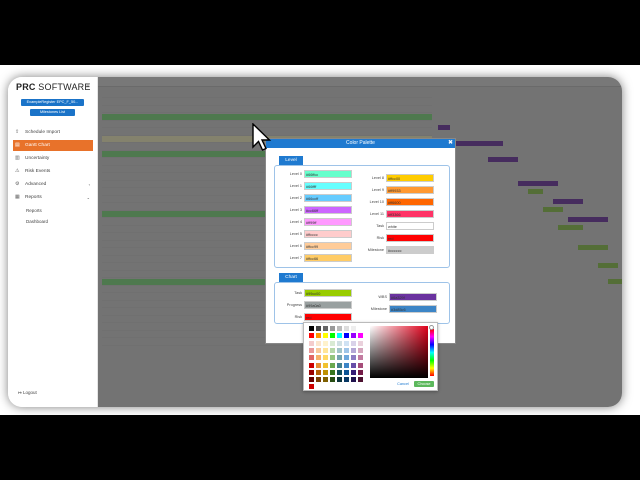 The height and width of the screenshot is (480, 640). Describe the element at coordinates (413, 297) in the screenshot. I see `chart-color-input: #6a329f` at that location.